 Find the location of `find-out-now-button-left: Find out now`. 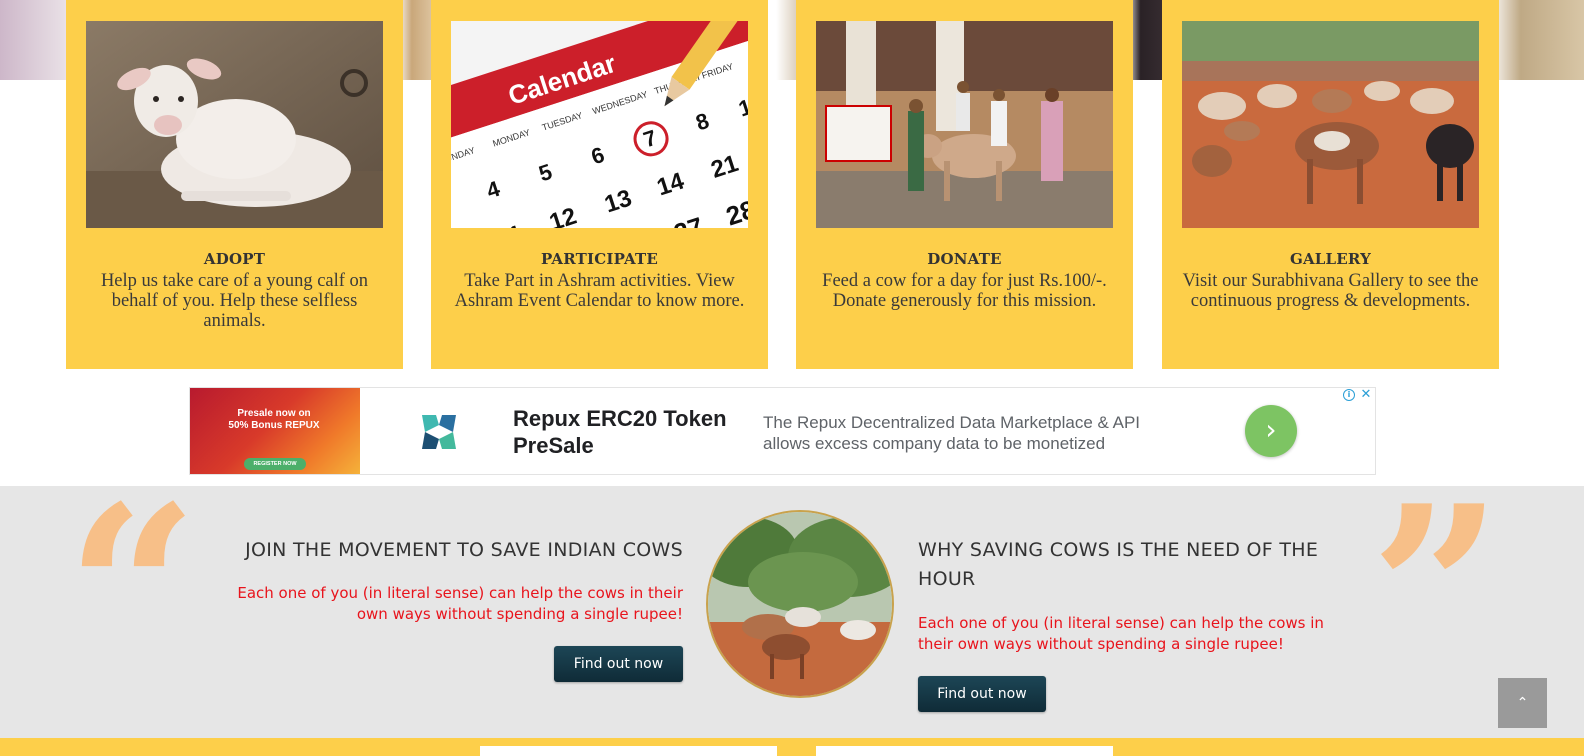

find-out-now-button-left: Find out now is located at coordinates (618, 664).